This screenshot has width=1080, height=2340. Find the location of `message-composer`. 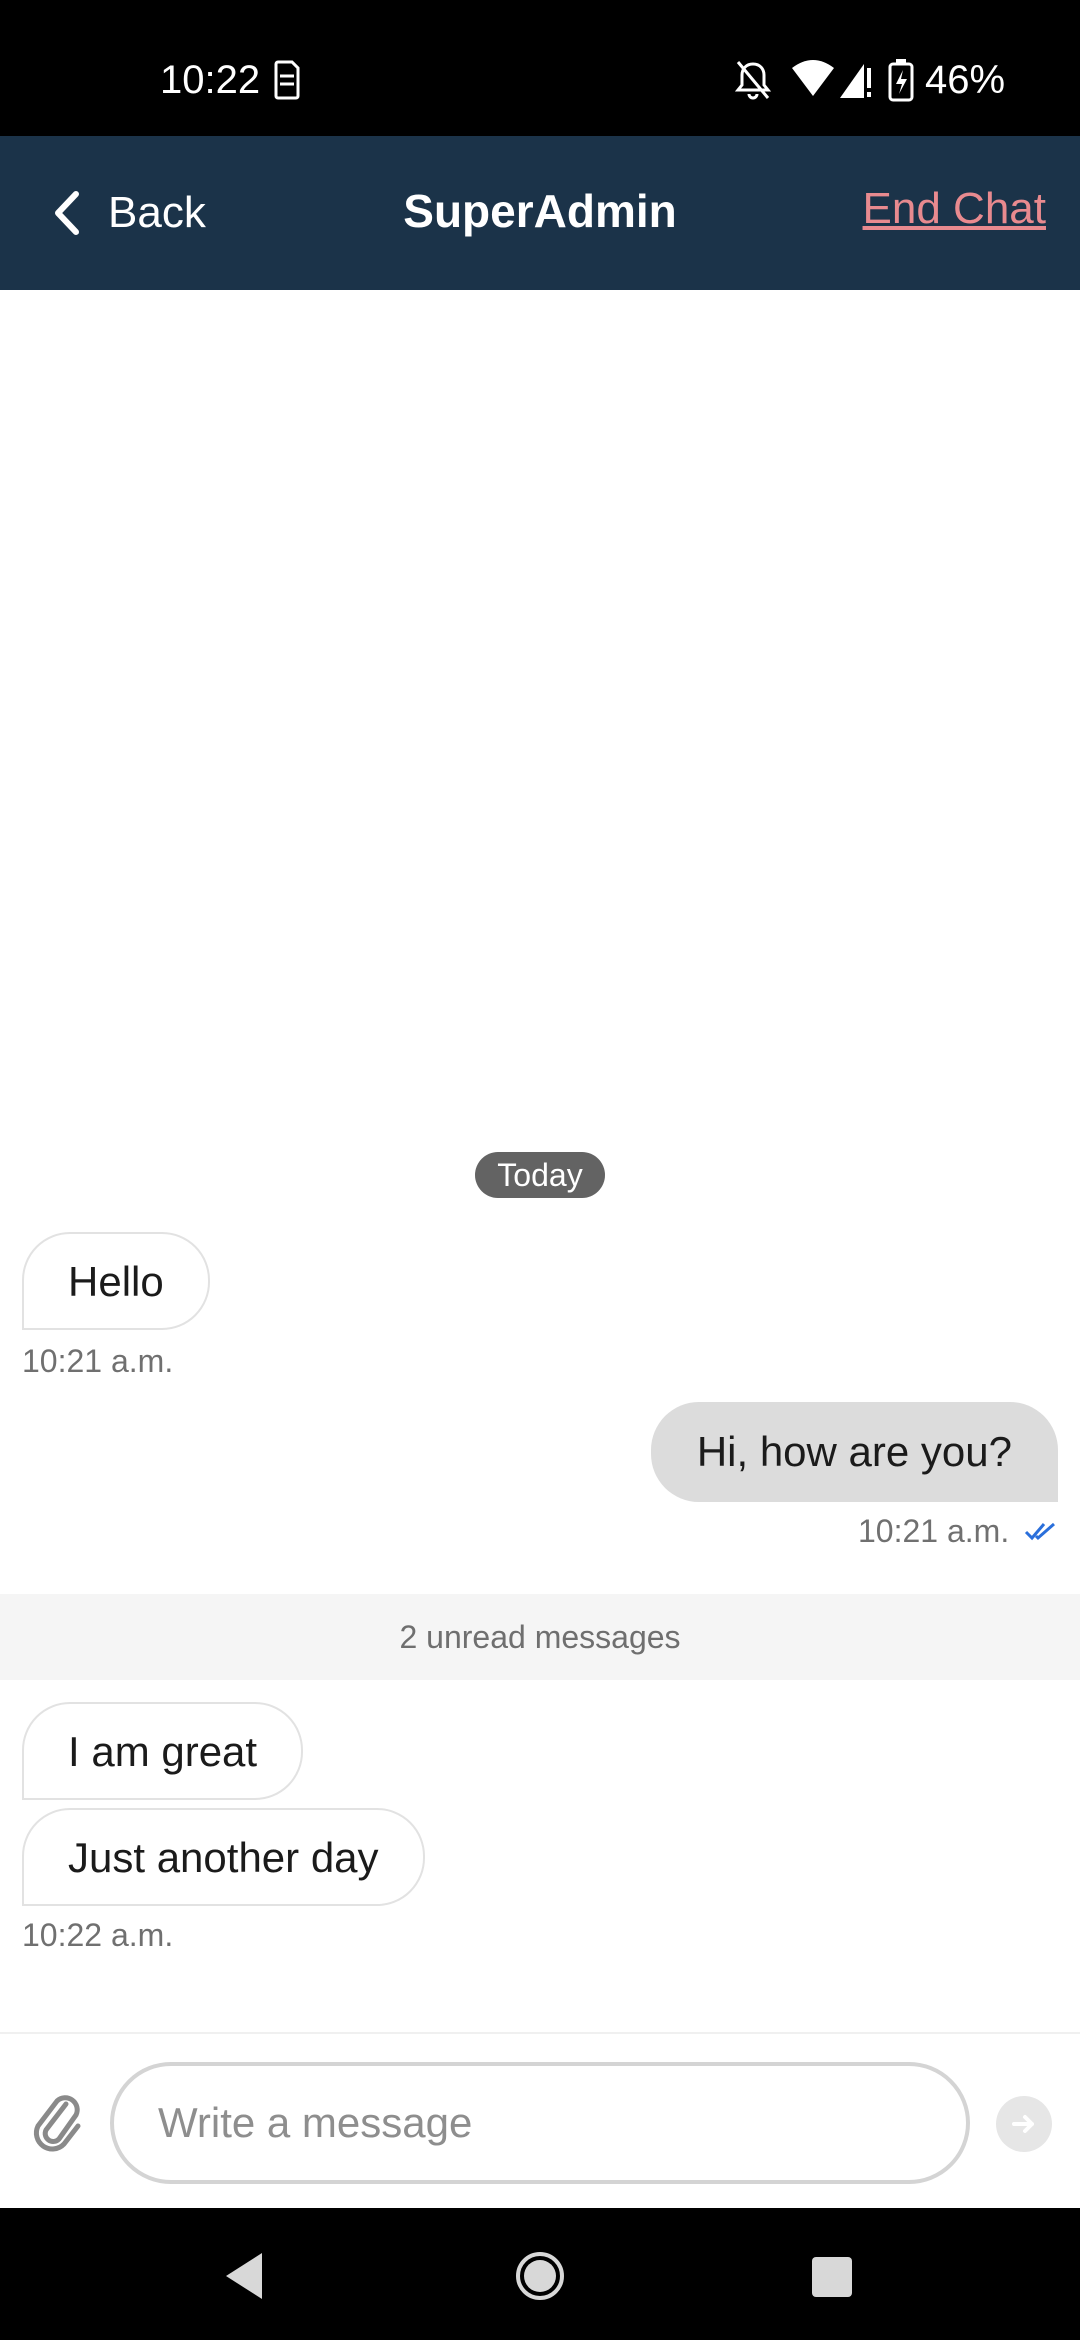

message-composer is located at coordinates (540, 2121).